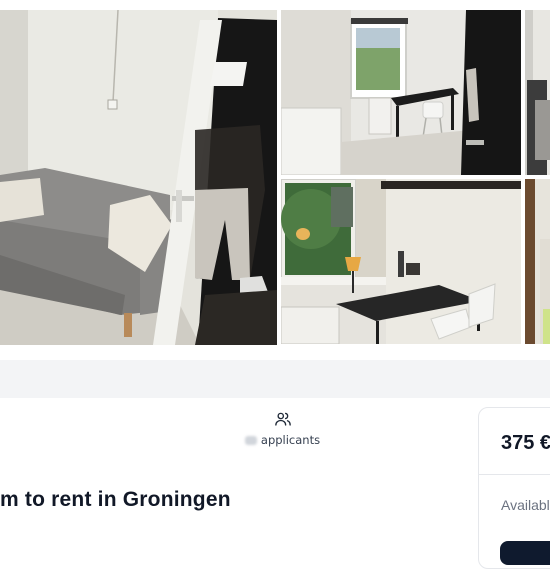  Describe the element at coordinates (290, 440) in the screenshot. I see `applicants-label: applicants` at that location.